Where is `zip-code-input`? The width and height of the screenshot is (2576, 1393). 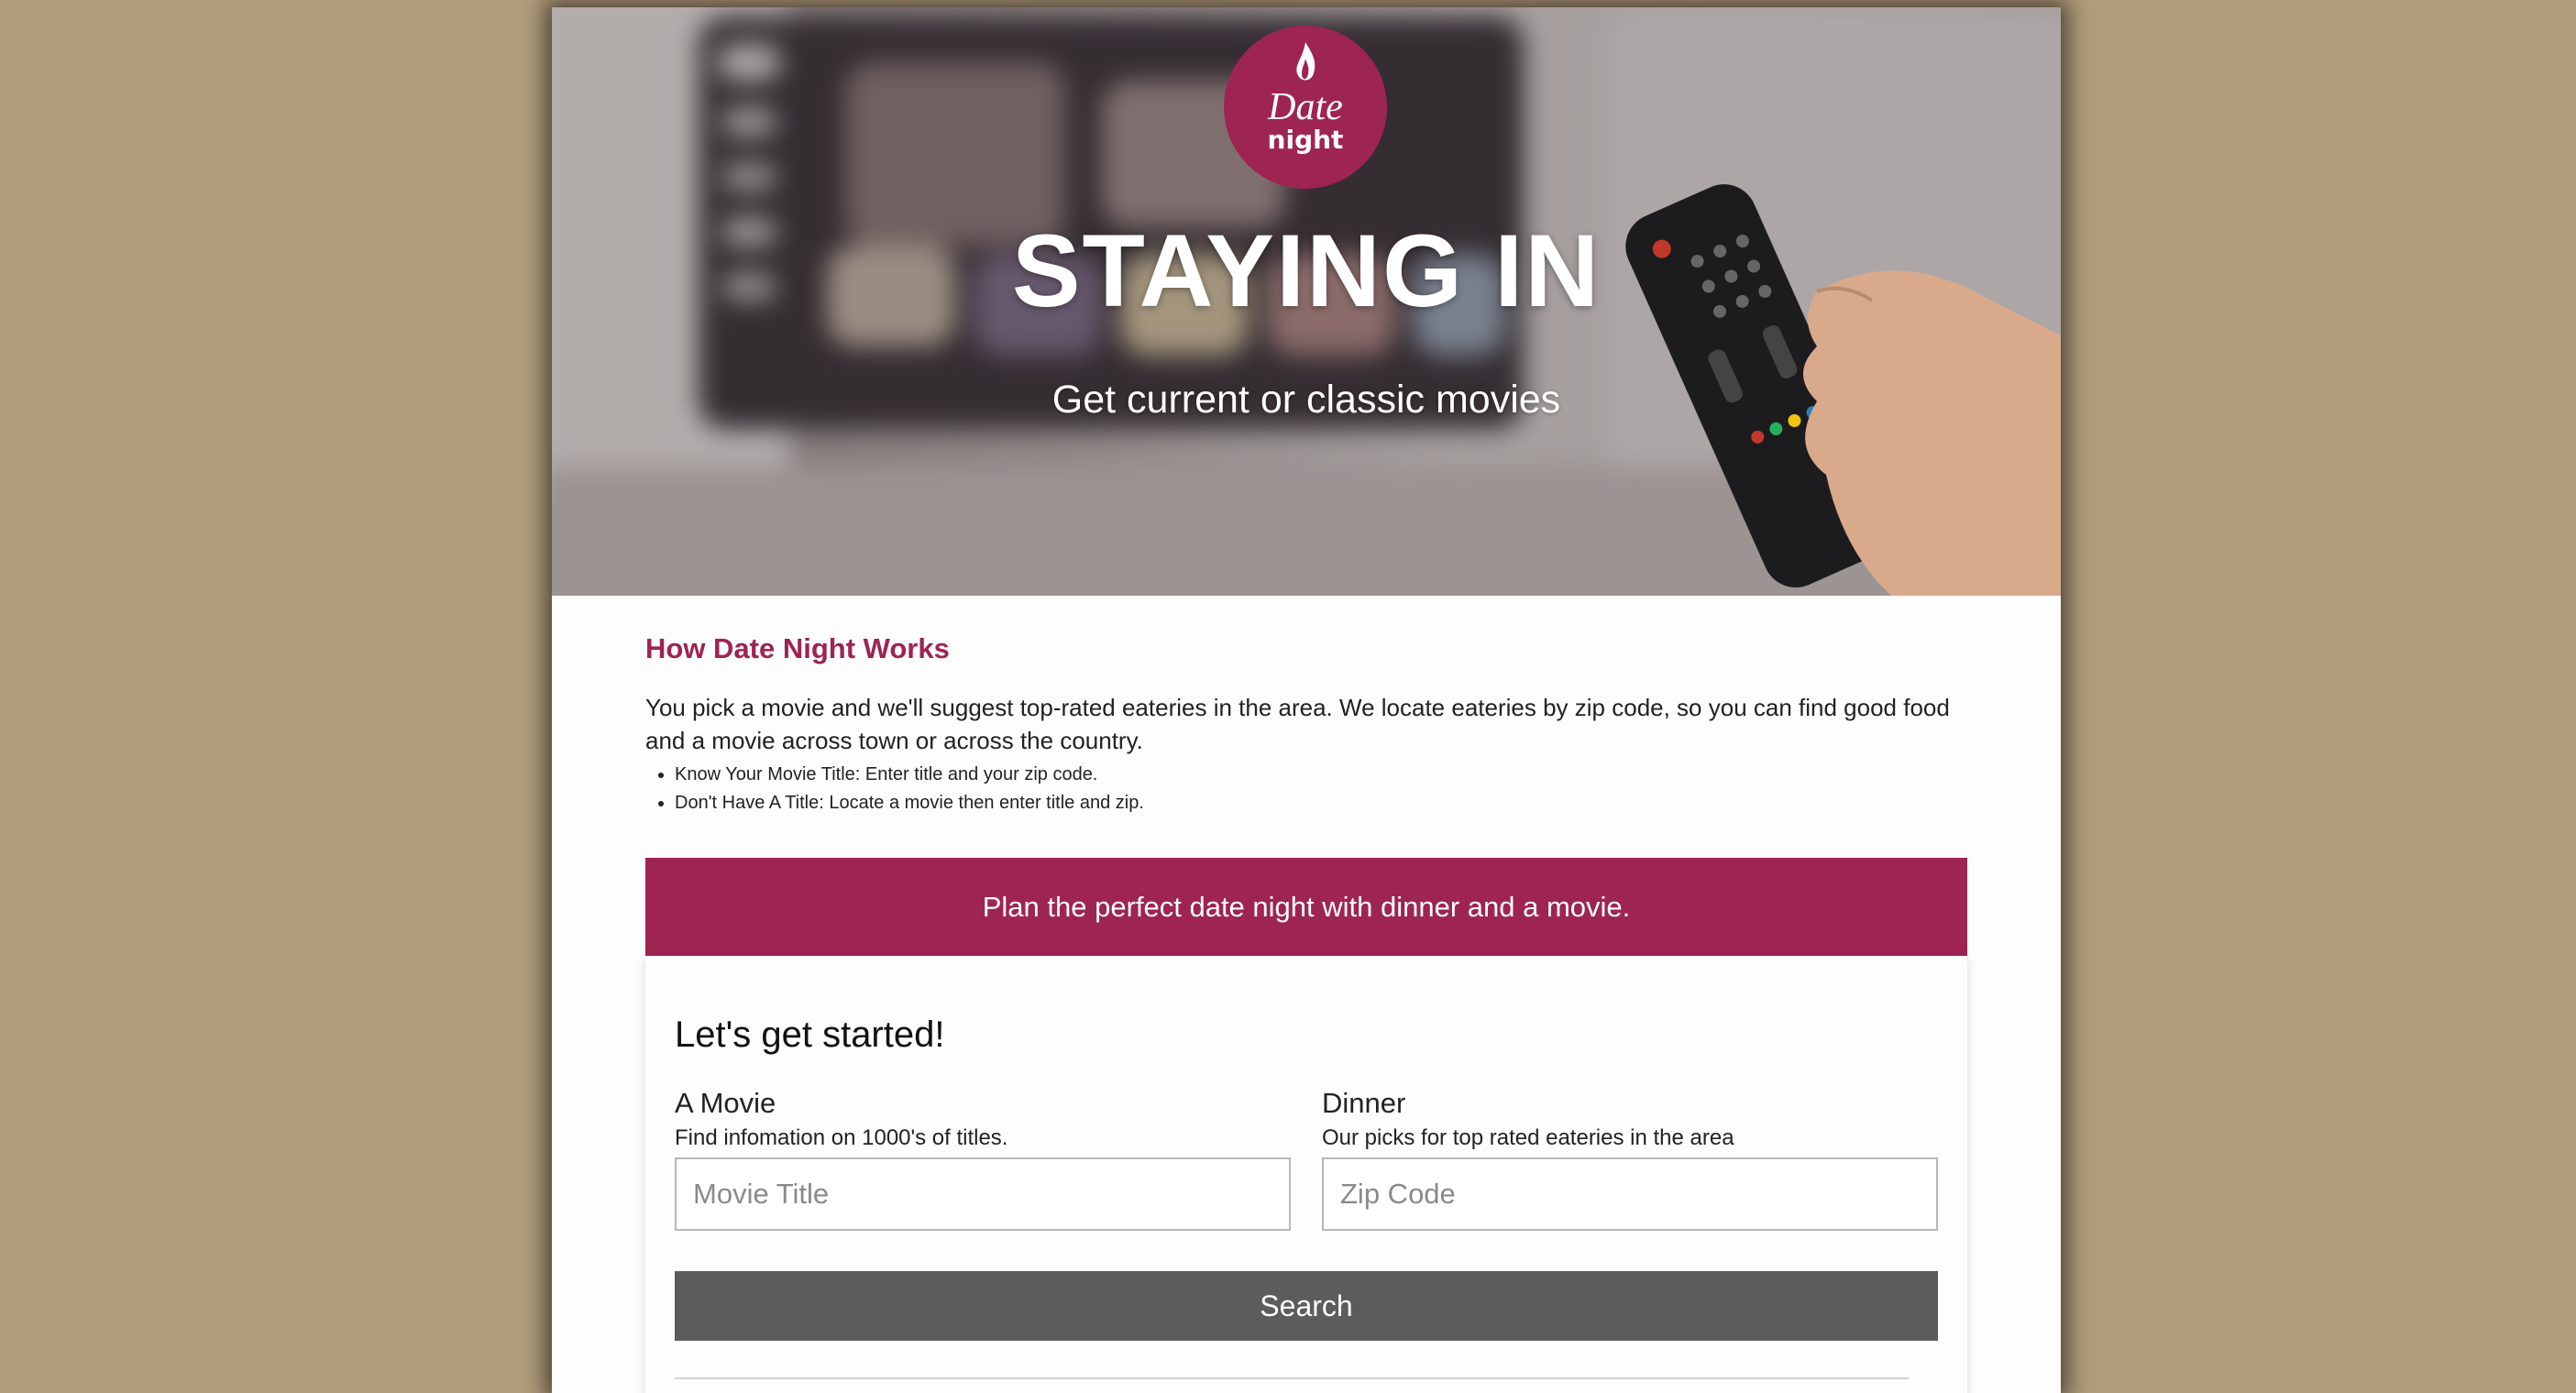
zip-code-input is located at coordinates (1630, 1194).